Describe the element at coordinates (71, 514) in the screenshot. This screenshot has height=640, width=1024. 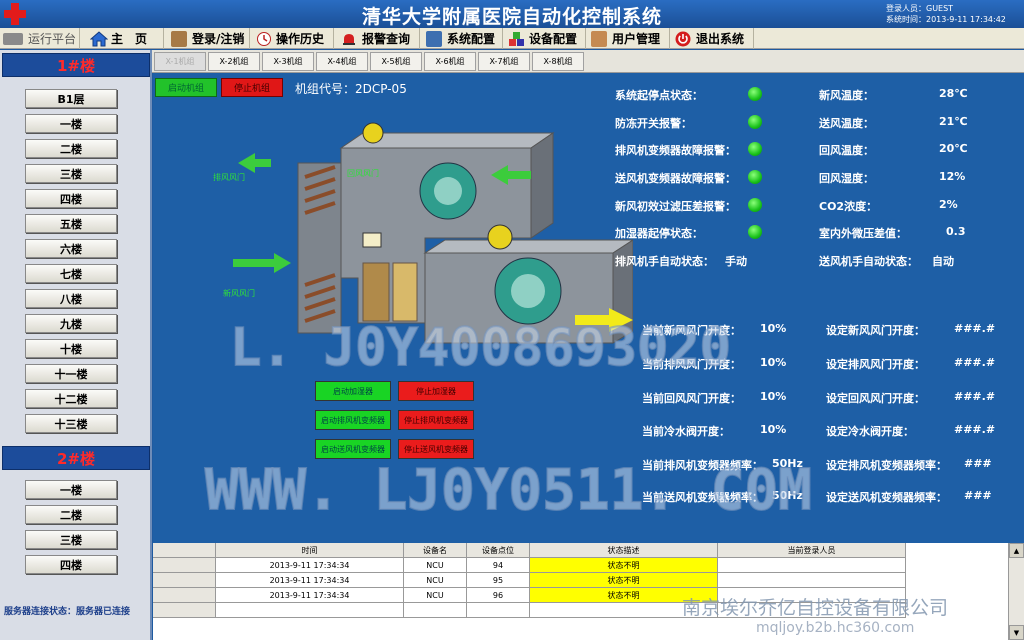
I see `building-2-floor-button: 二楼` at that location.